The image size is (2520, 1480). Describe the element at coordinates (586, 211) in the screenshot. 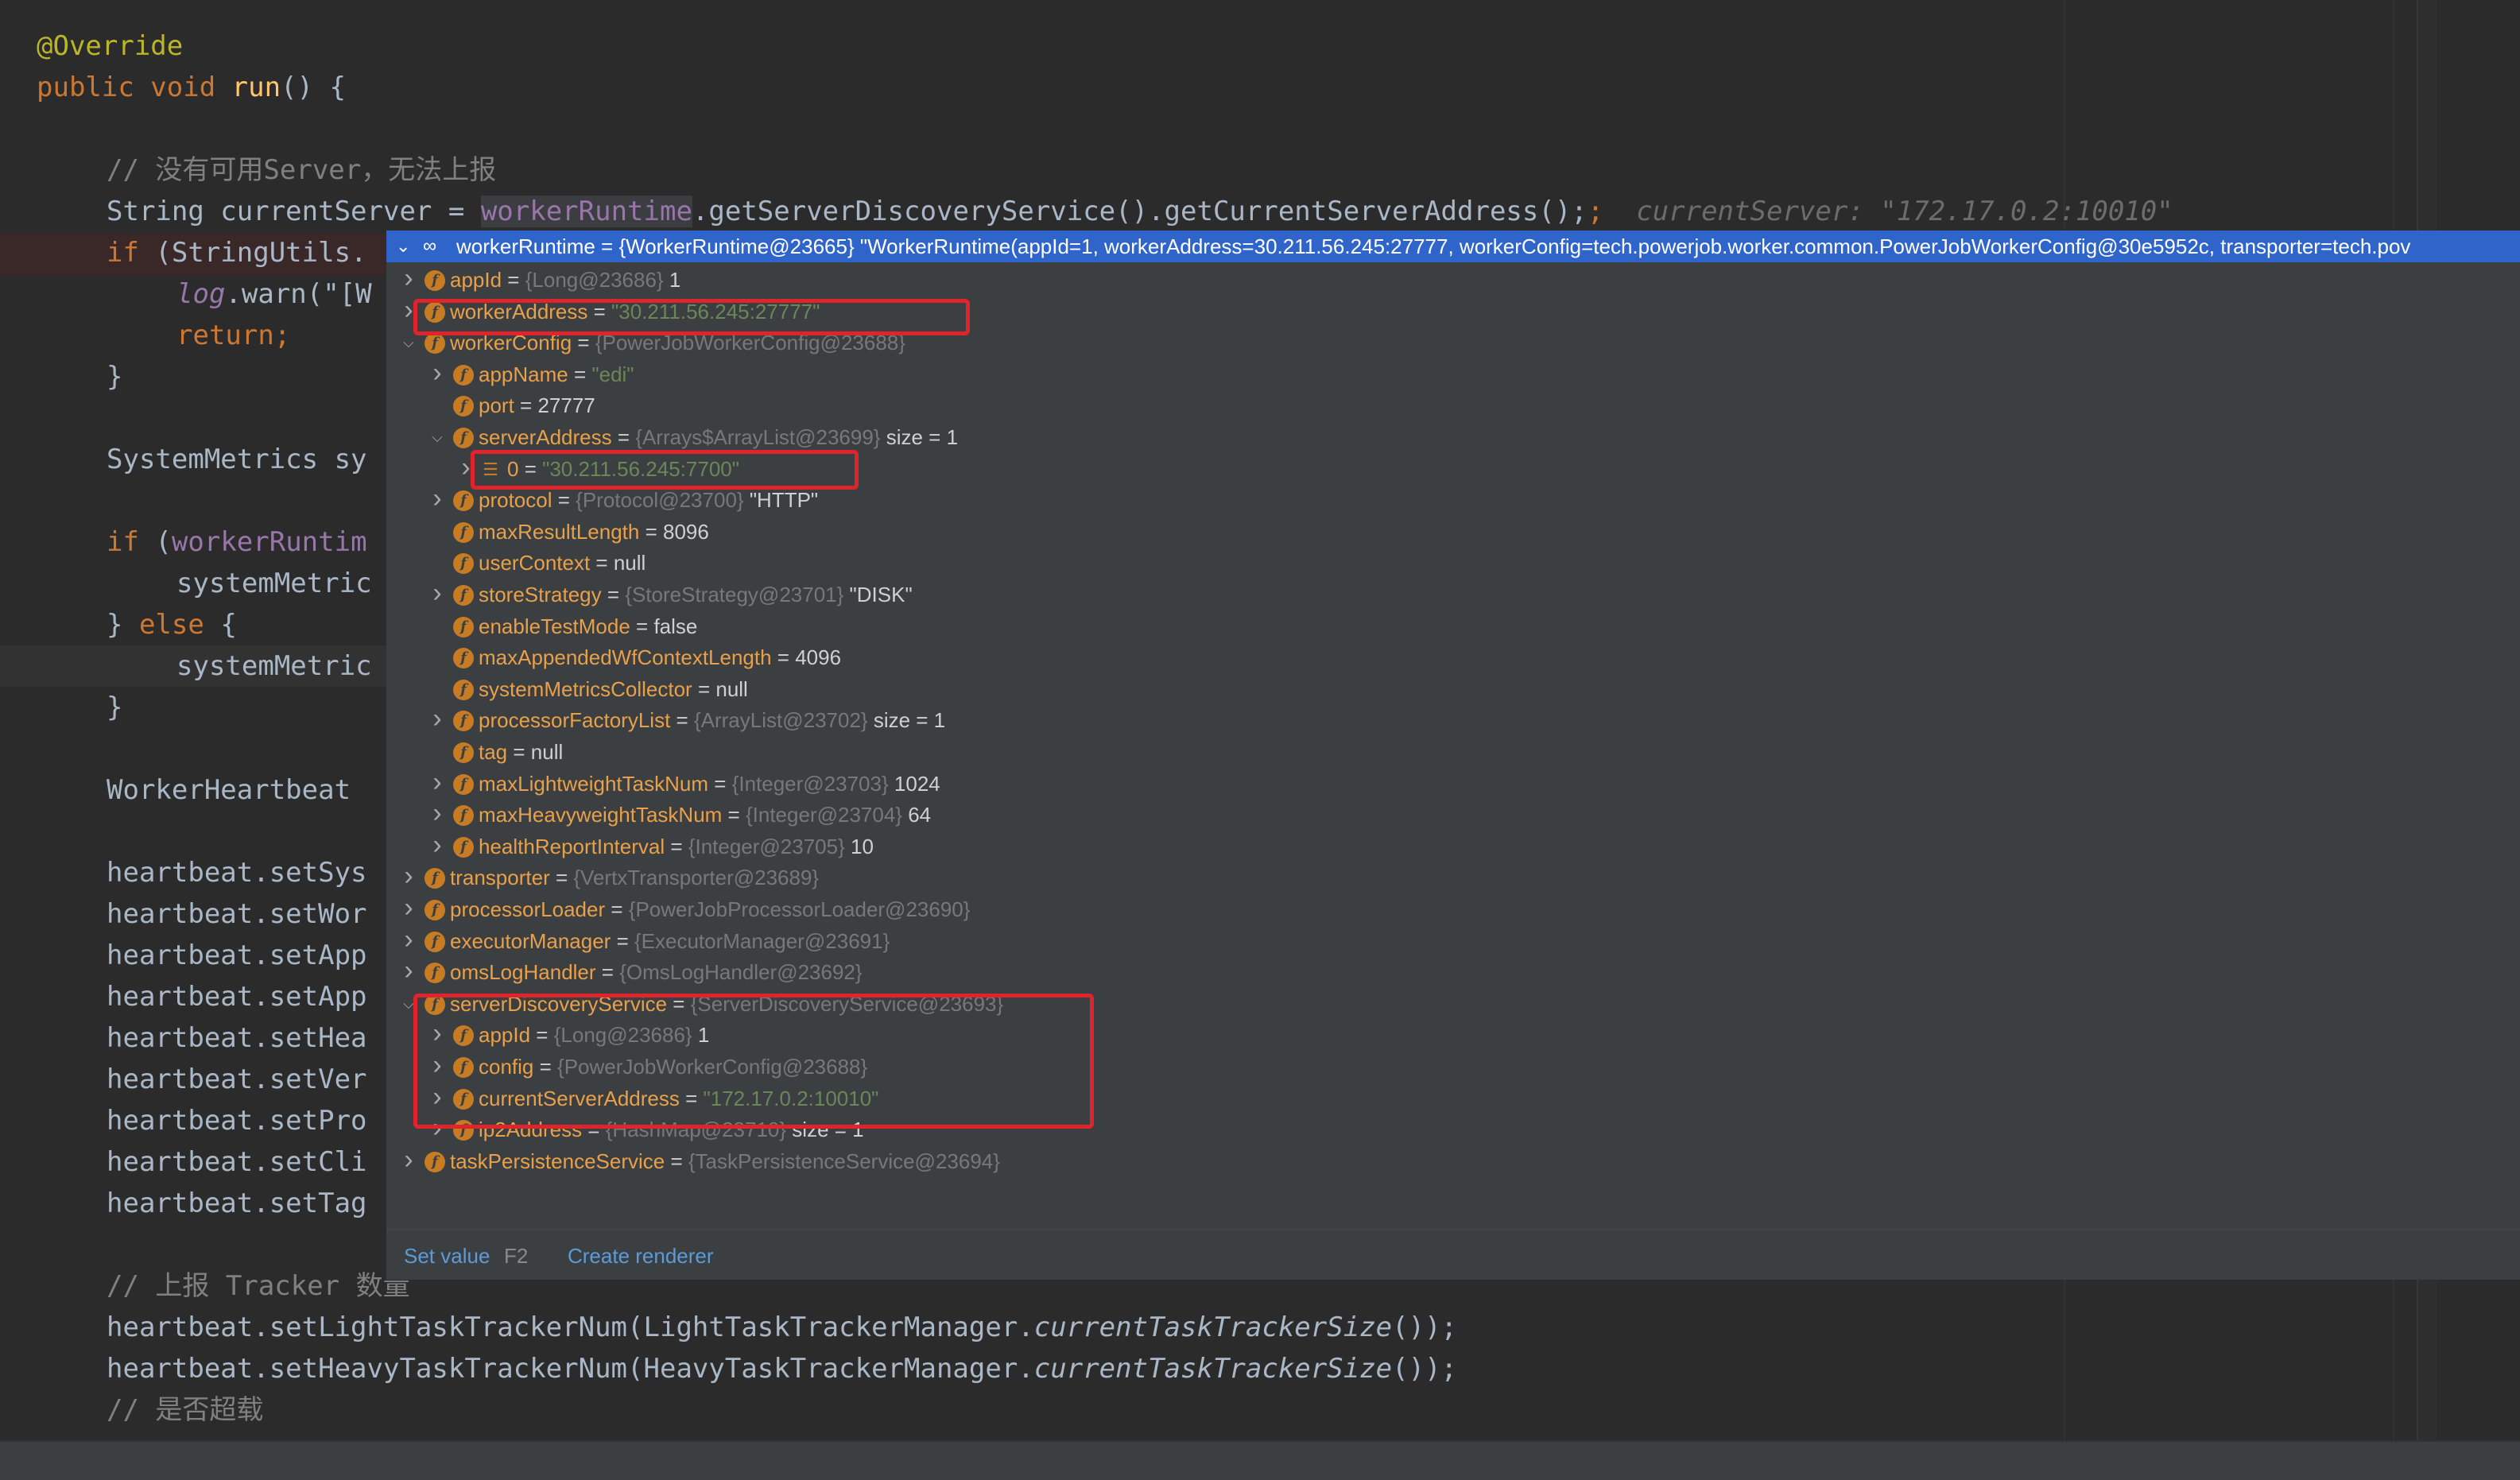

I see `field-reference: workerRuntime` at that location.